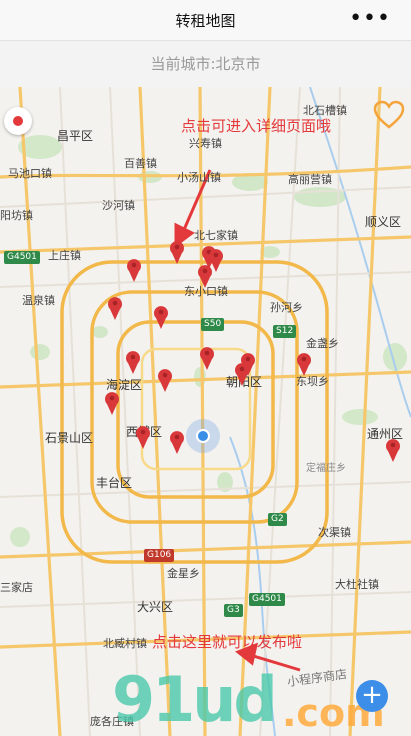 This screenshot has width=411, height=736. I want to click on map-label: 北臧村镇, so click(125, 643).